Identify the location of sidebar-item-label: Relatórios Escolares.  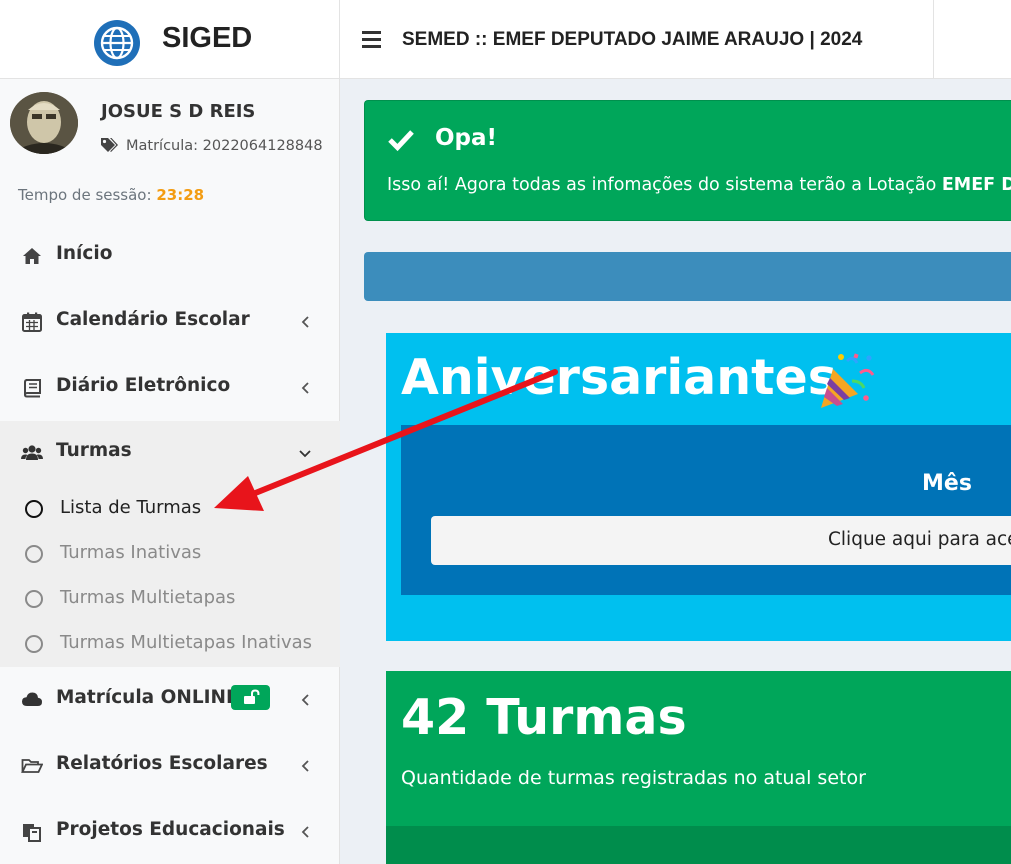
(162, 763).